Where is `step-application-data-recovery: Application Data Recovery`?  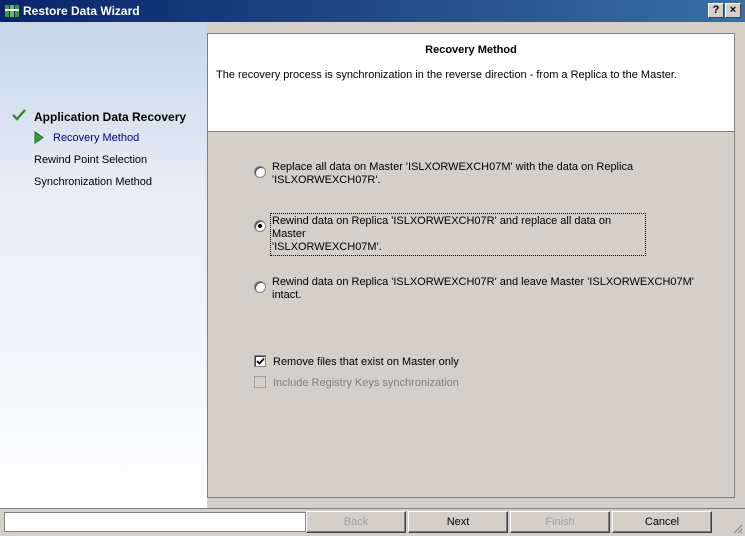 step-application-data-recovery: Application Data Recovery is located at coordinates (110, 117).